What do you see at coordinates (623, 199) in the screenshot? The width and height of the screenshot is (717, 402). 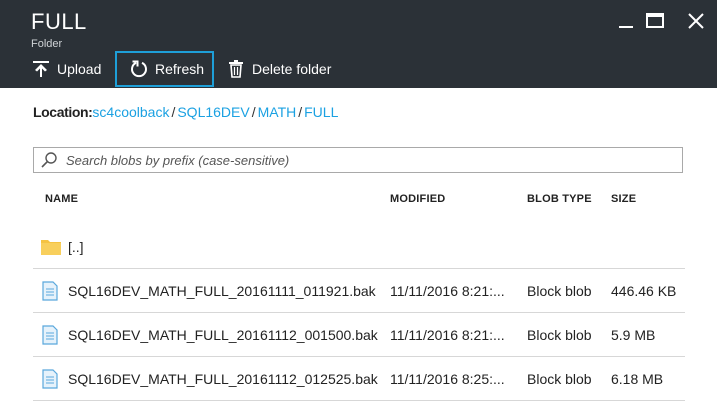 I see `column-header-size: SIZE` at bounding box center [623, 199].